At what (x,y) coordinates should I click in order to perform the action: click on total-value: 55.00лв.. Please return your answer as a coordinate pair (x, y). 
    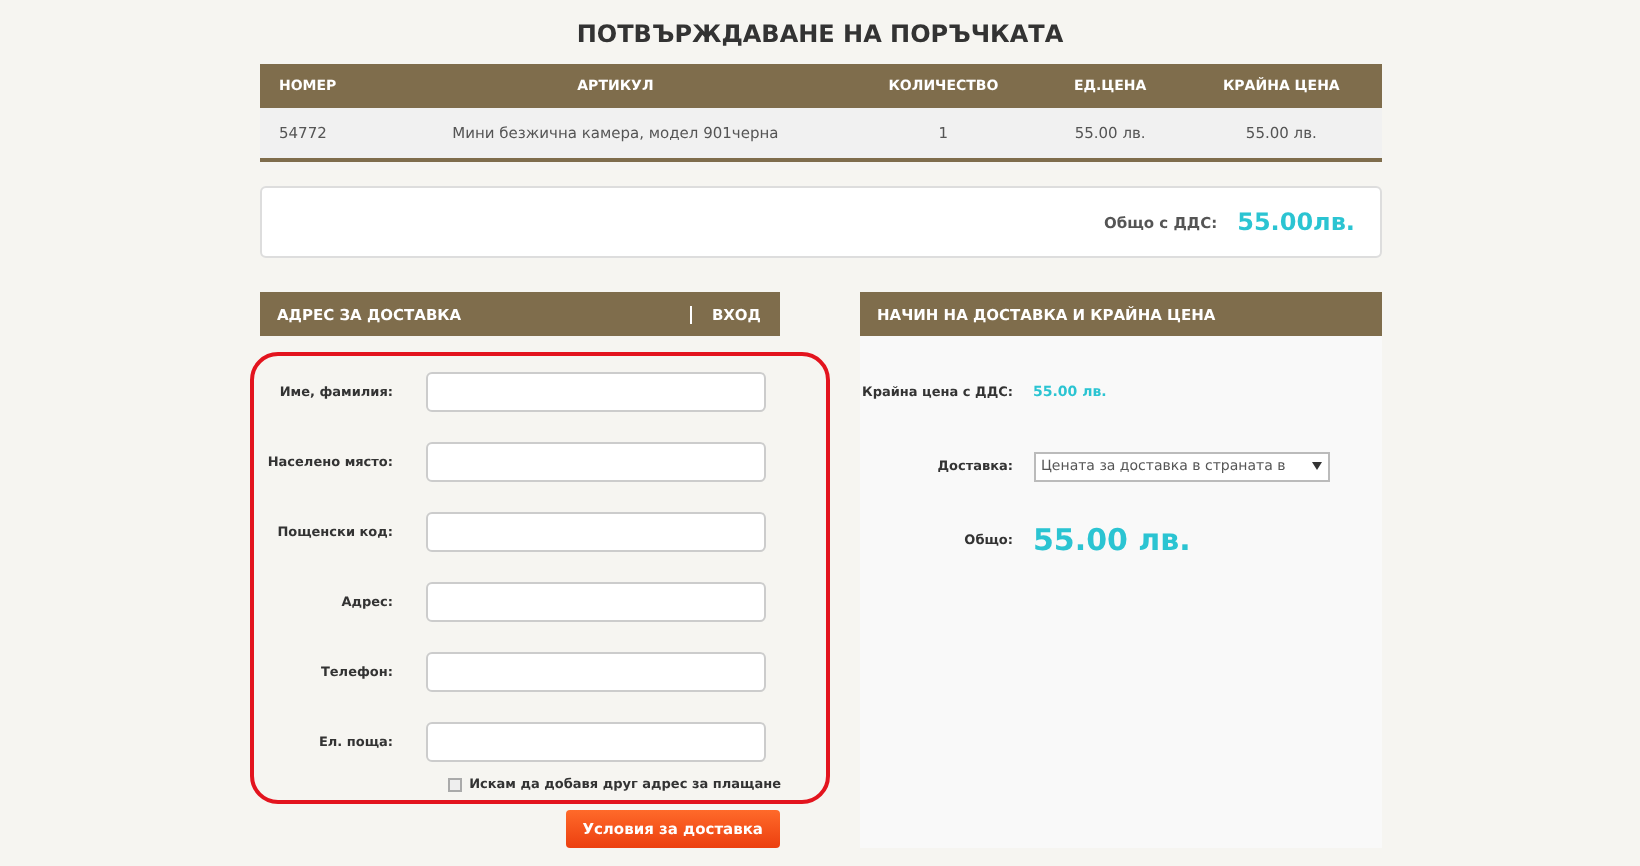
    Looking at the image, I should click on (1296, 222).